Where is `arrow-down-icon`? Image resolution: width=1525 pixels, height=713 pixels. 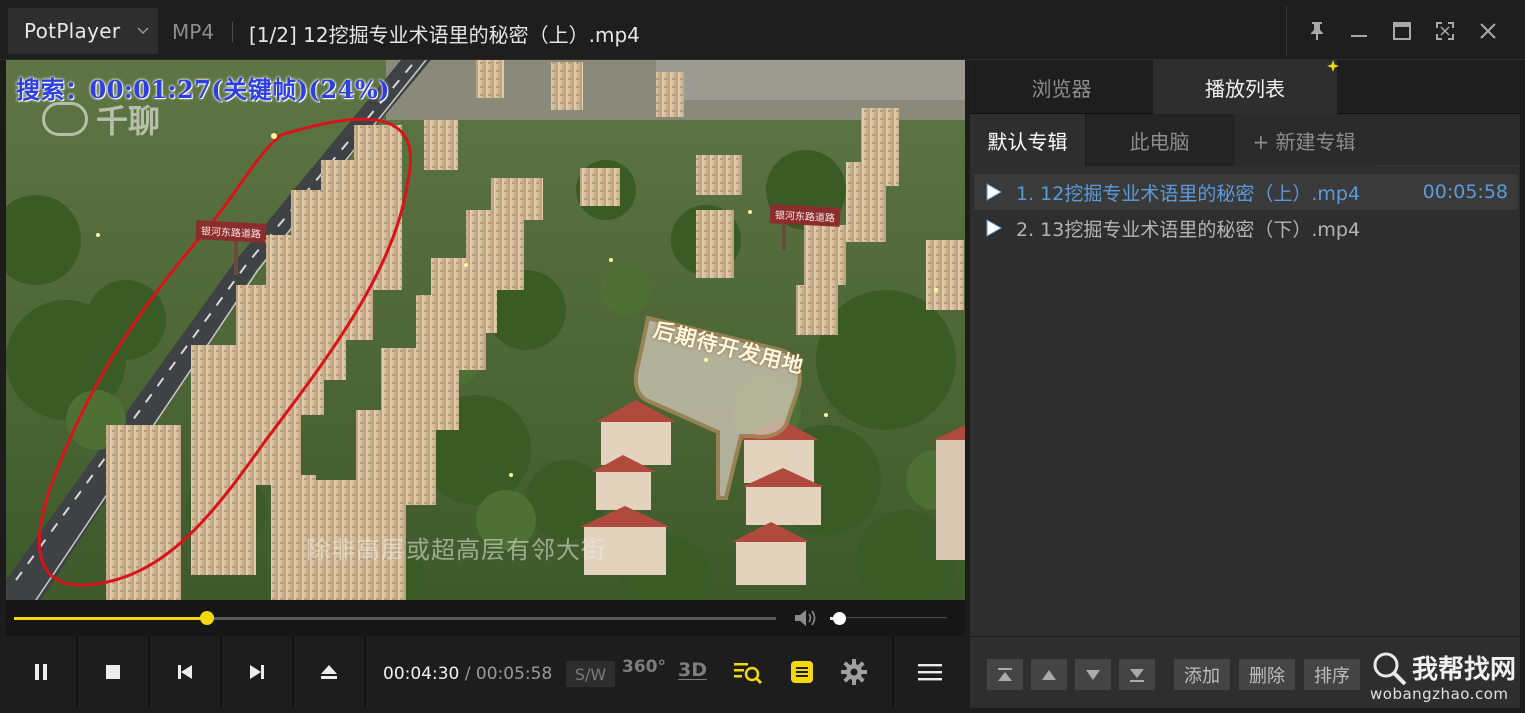 arrow-down-icon is located at coordinates (1093, 674).